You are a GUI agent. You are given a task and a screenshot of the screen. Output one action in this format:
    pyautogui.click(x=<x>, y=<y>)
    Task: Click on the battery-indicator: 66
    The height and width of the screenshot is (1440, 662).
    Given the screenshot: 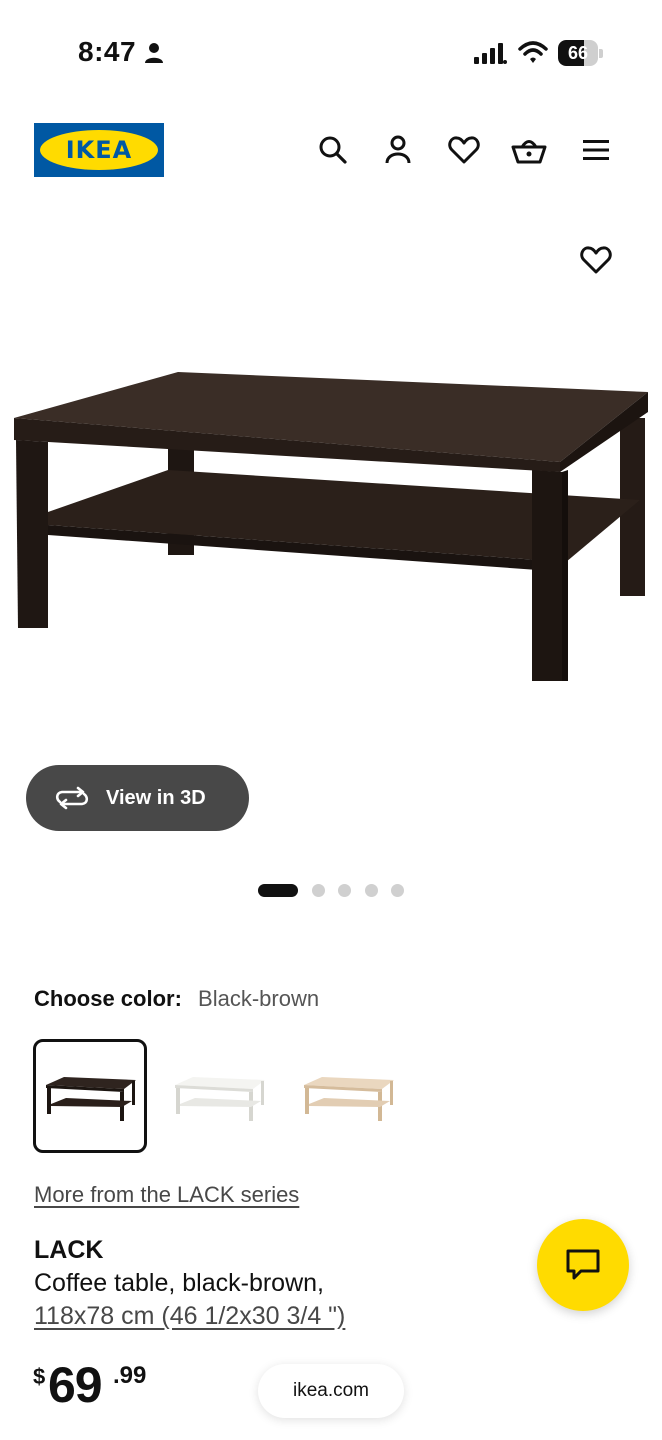 What is the action you would take?
    pyautogui.click(x=581, y=53)
    